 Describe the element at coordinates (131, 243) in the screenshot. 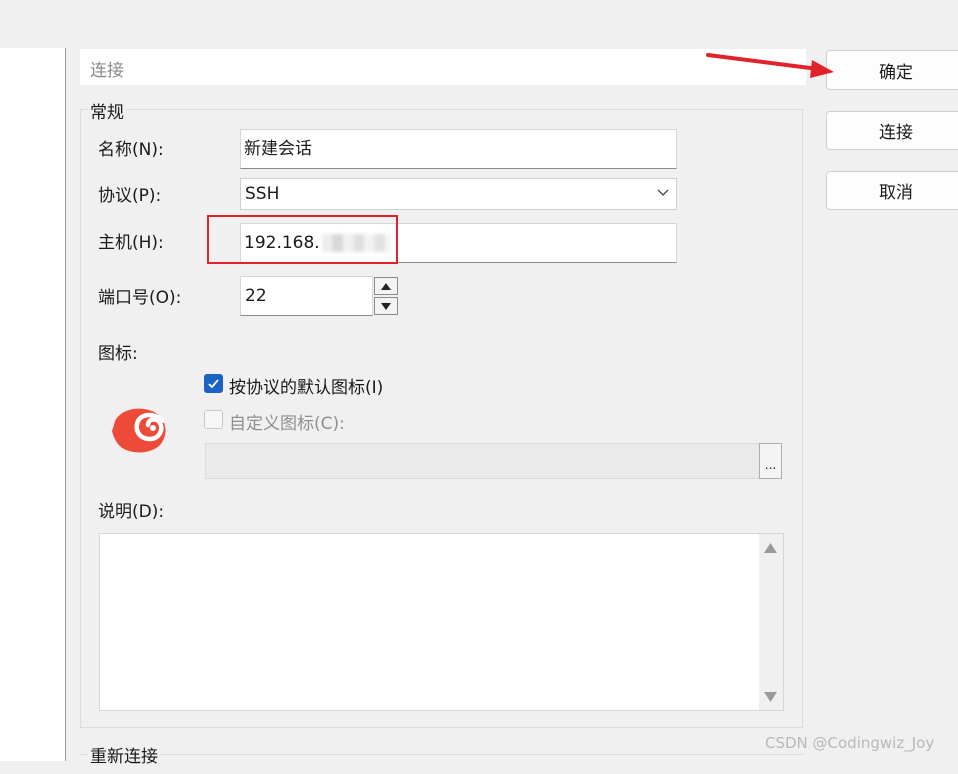

I see `host-label: 主机(H):` at that location.